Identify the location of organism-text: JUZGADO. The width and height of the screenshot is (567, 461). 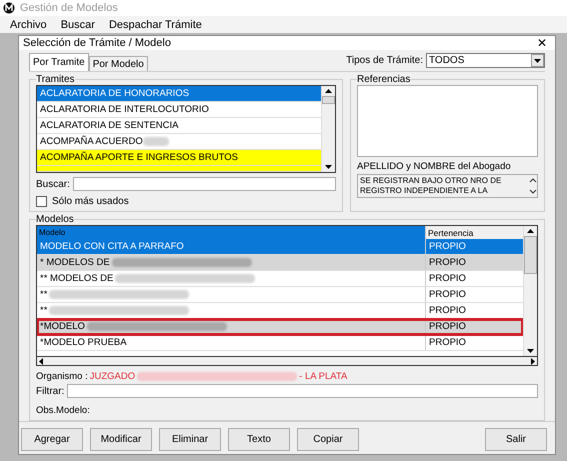
(113, 376).